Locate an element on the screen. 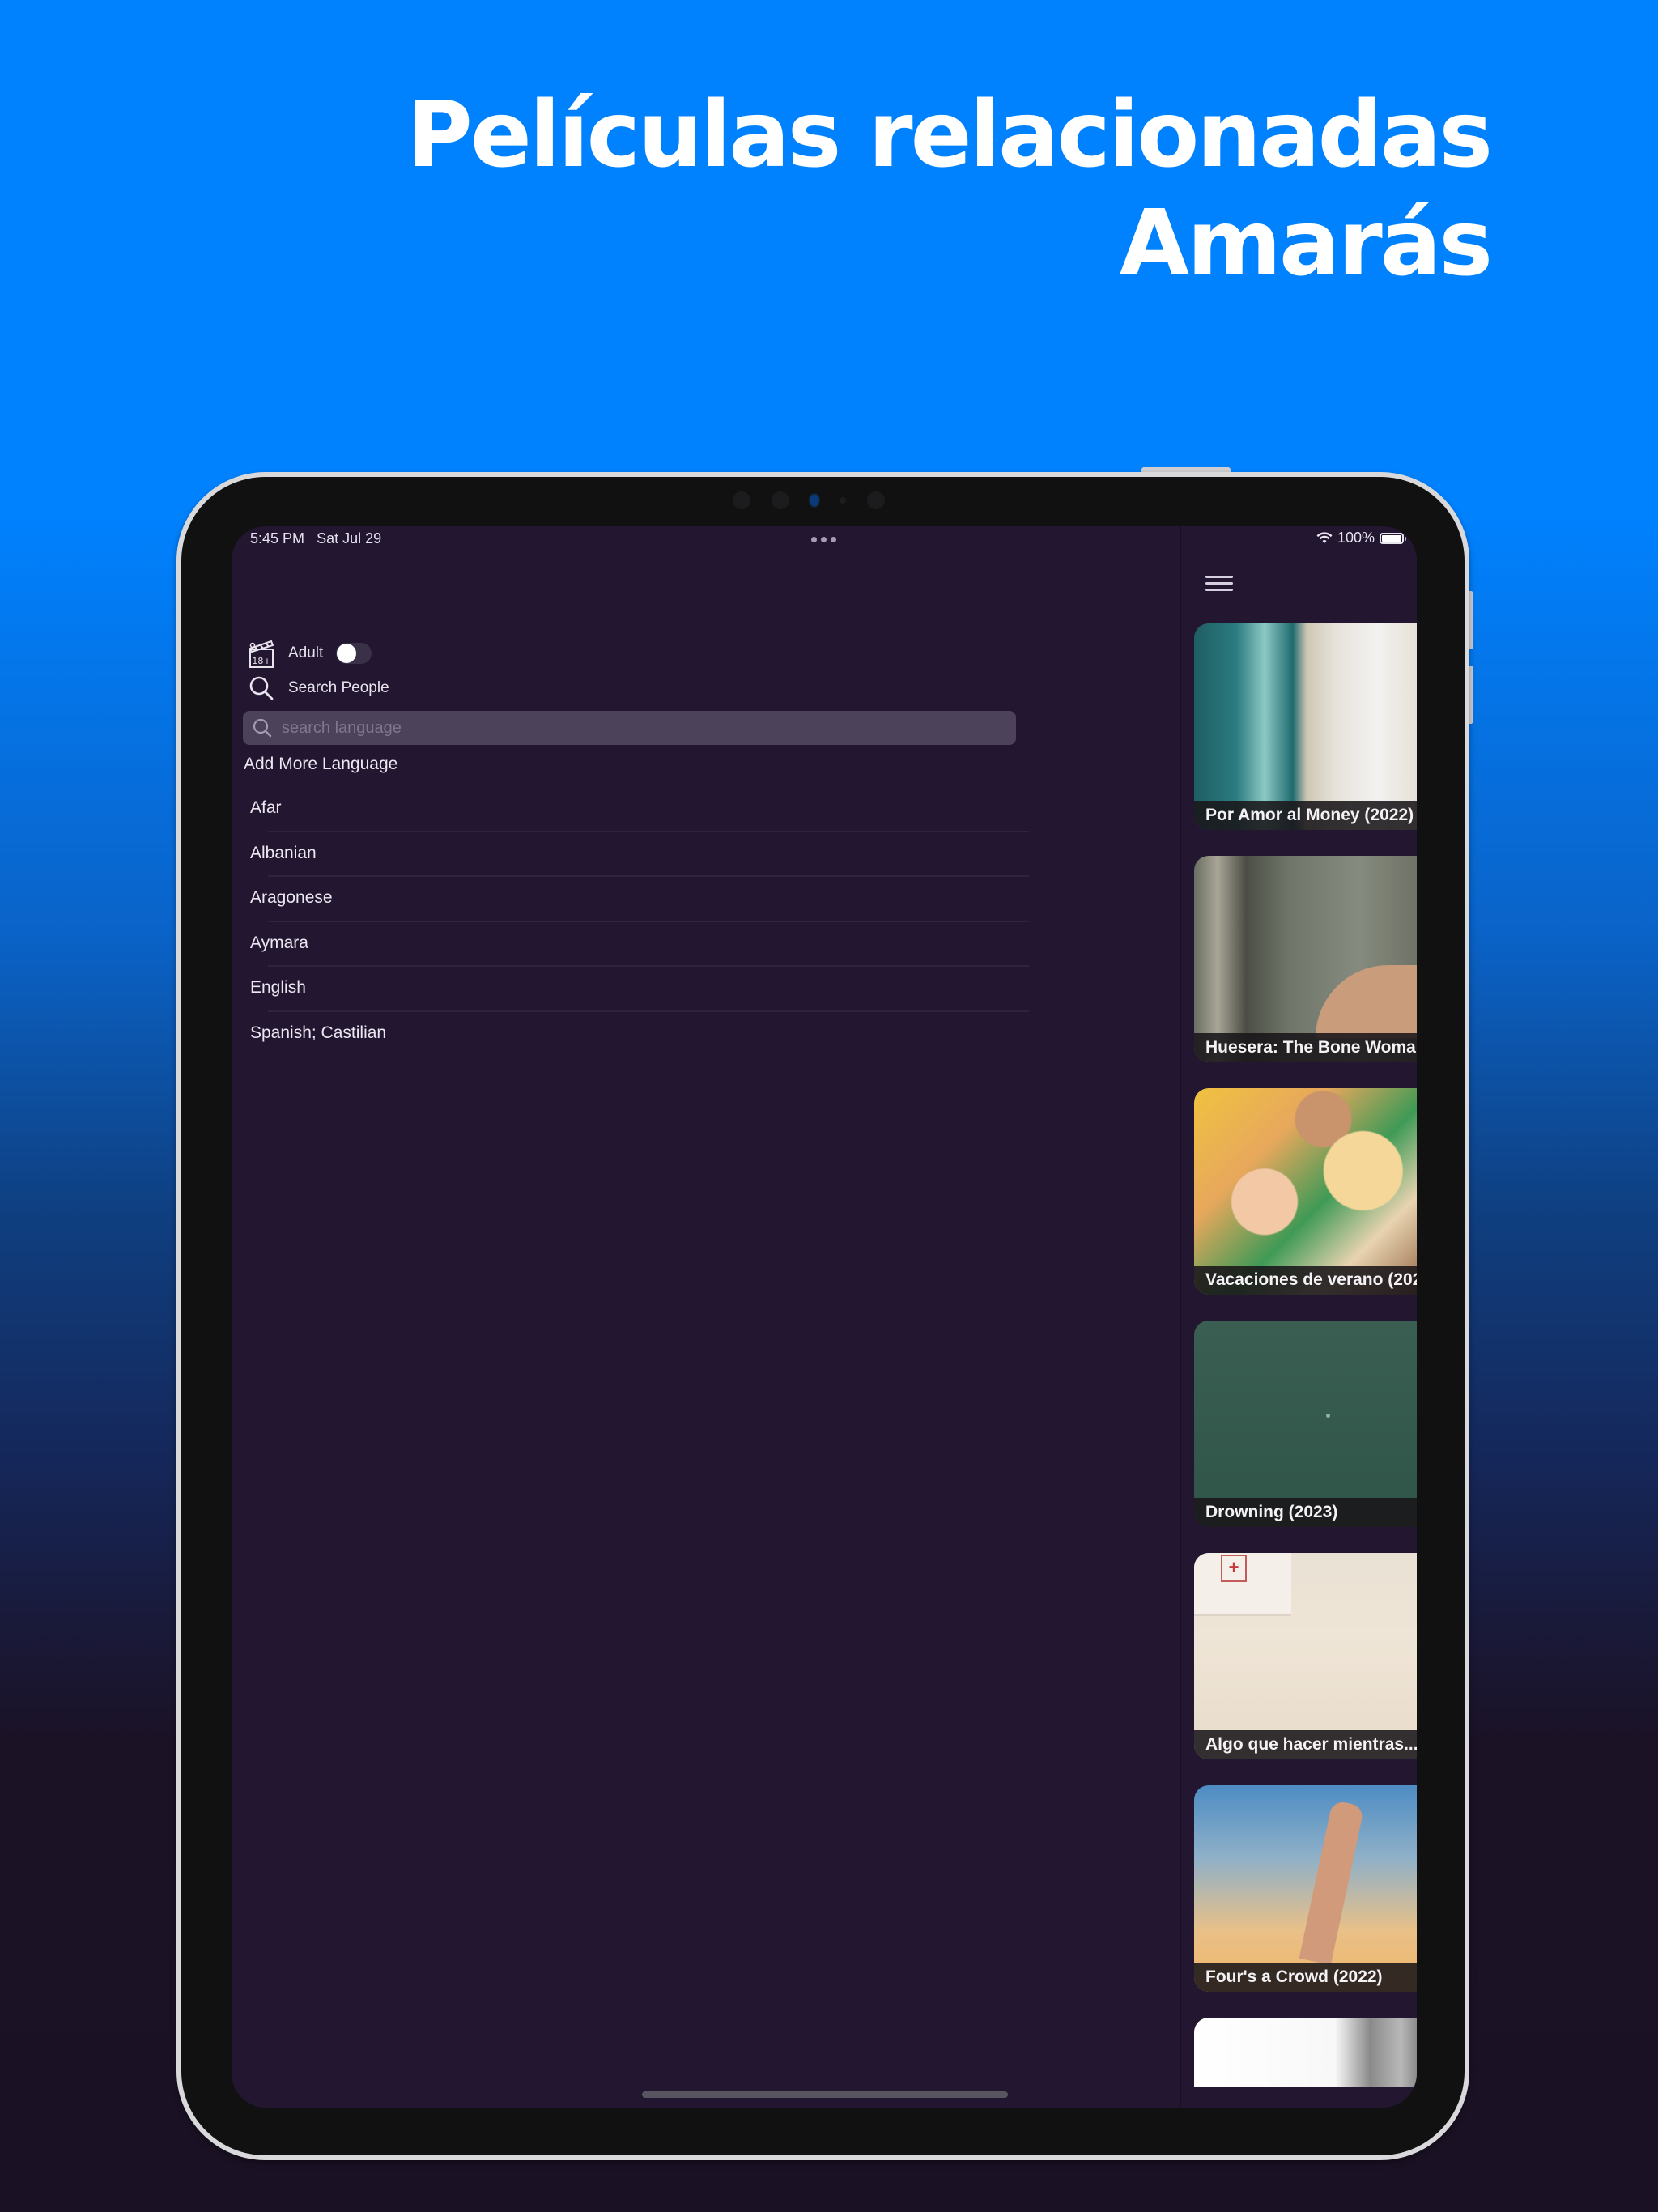 This screenshot has height=2212, width=1658. movie-card: Four's a Crowd (2022) is located at coordinates (1305, 1889).